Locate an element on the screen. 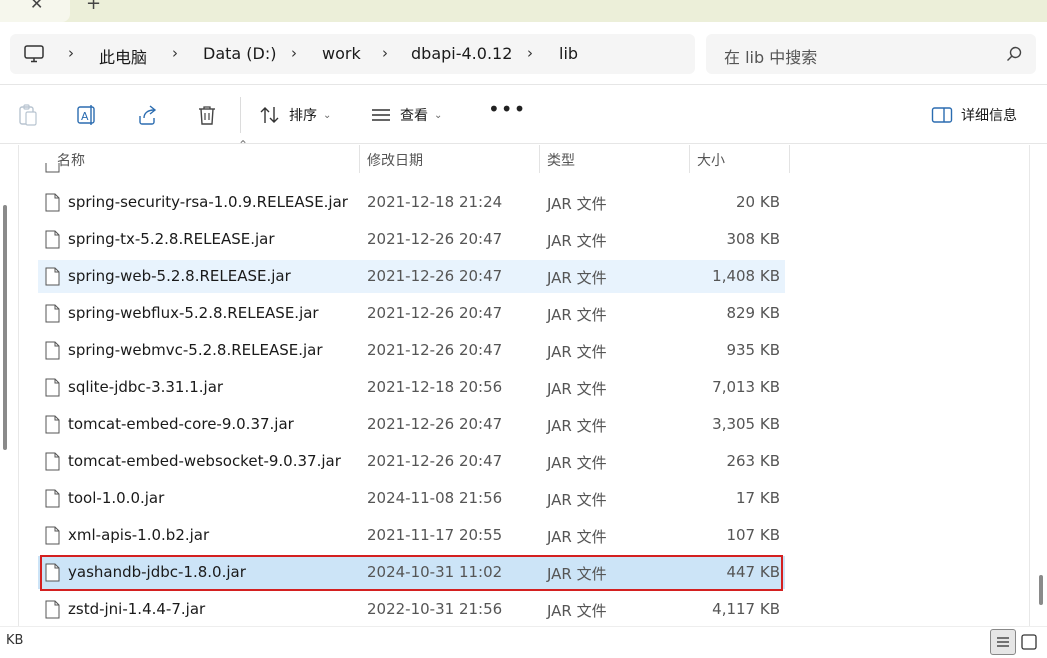 The image size is (1047, 658). search-icon is located at coordinates (1014, 54).